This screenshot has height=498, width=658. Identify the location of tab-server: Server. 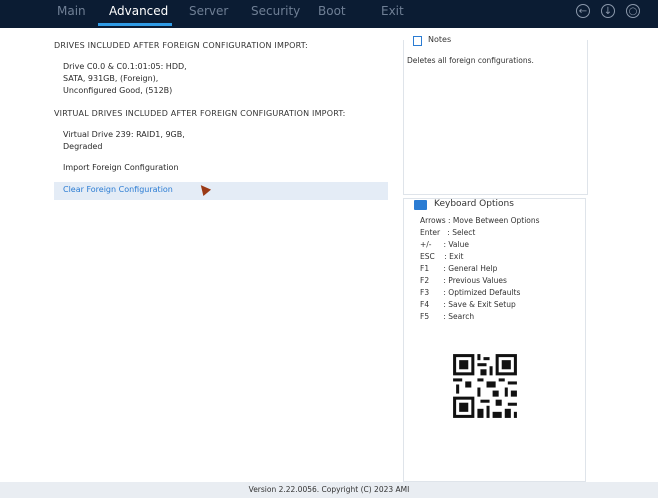
(208, 11).